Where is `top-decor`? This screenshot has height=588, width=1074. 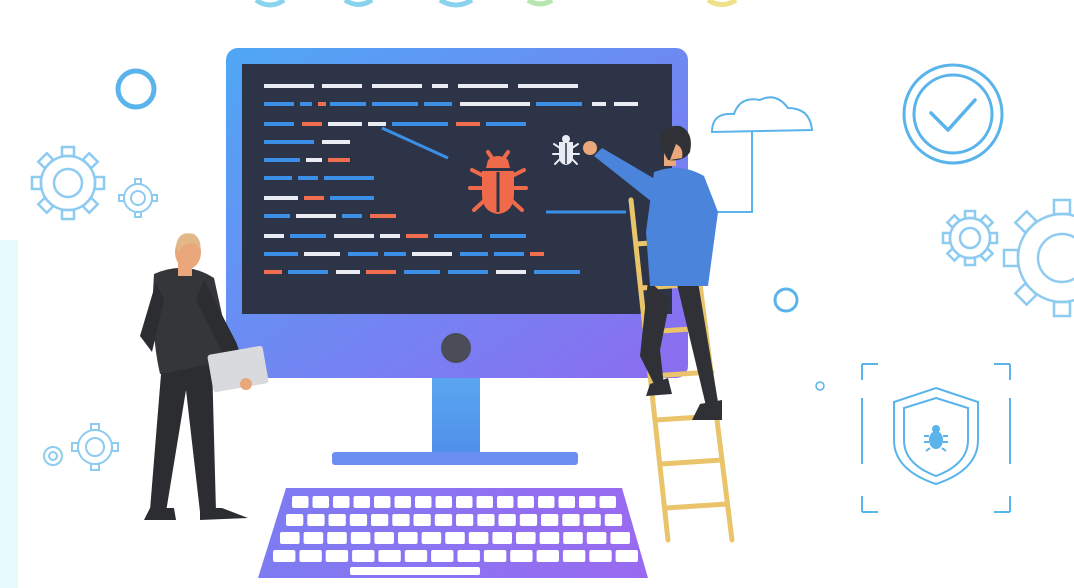
top-decor is located at coordinates (496, 4).